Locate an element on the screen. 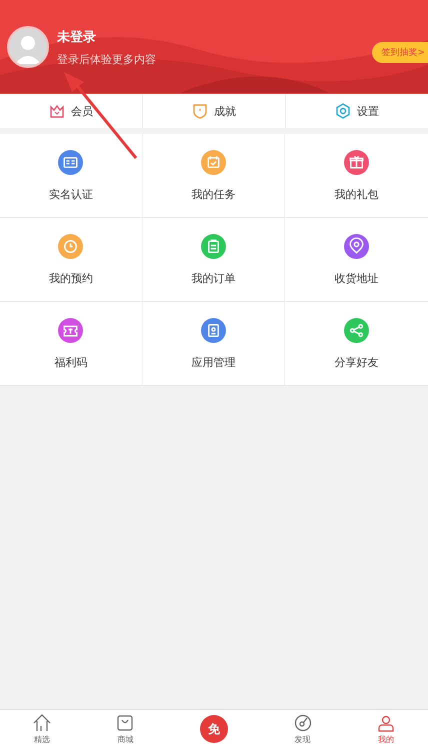  bag-icon is located at coordinates (125, 723).